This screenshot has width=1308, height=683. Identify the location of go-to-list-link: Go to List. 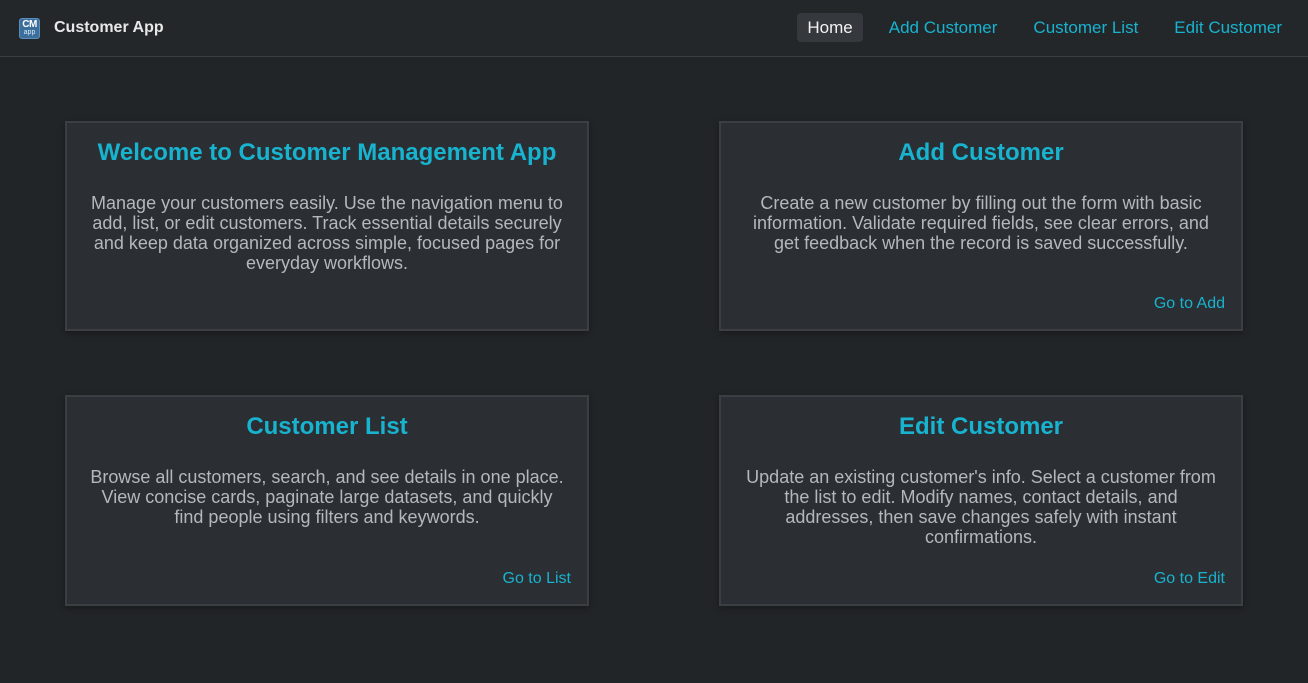
(537, 579).